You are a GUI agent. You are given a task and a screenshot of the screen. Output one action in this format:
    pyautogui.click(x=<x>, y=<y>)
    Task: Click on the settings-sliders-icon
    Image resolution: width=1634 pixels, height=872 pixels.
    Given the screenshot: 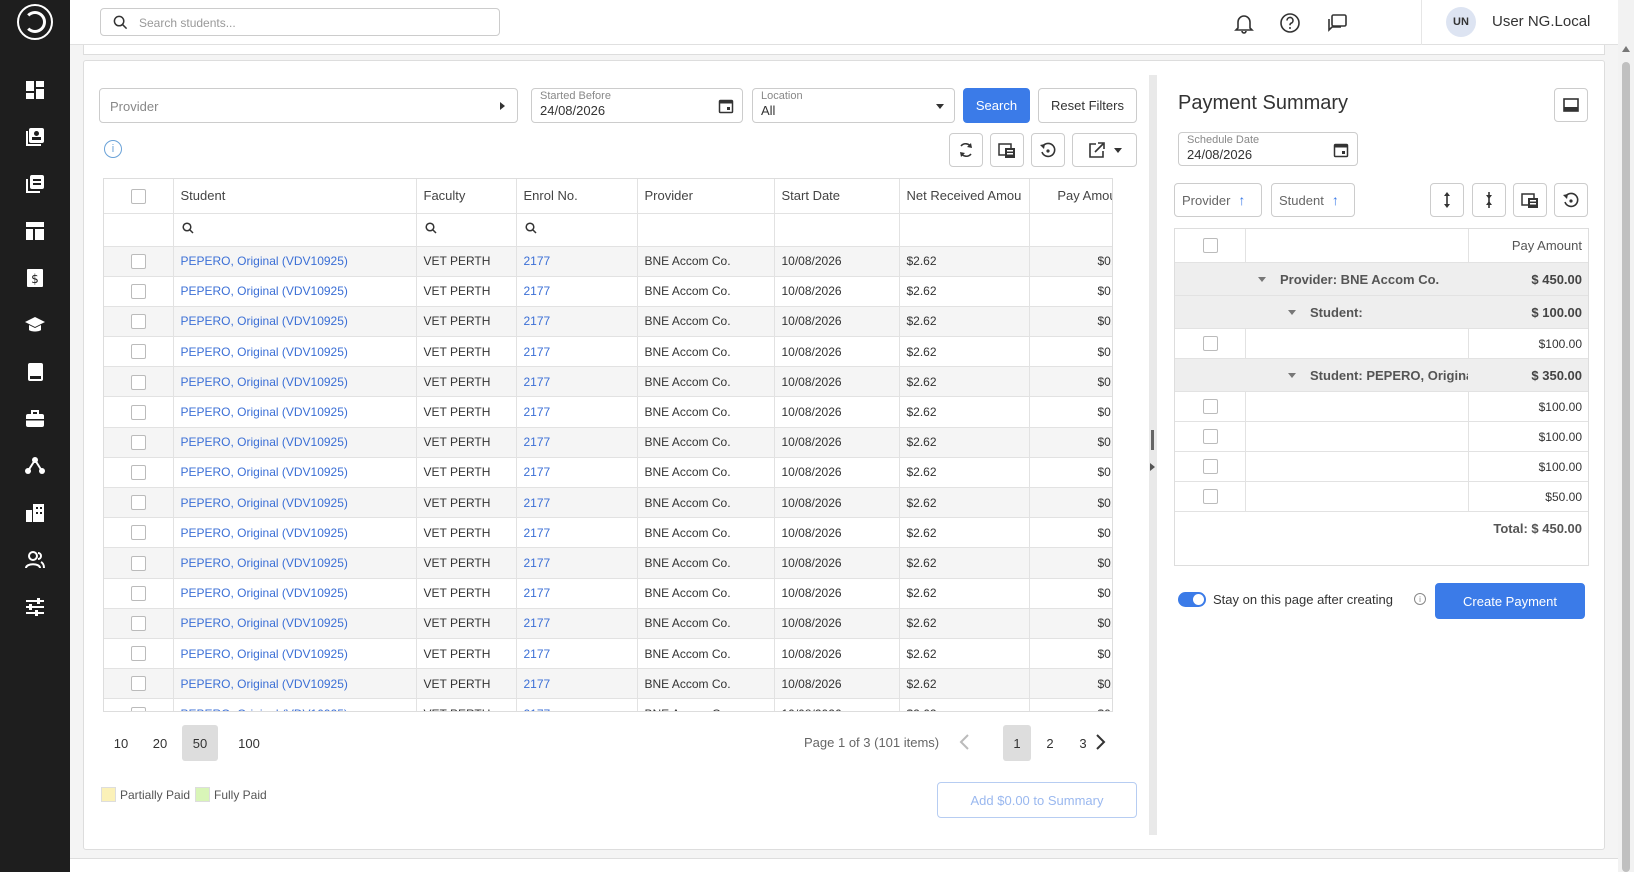 What is the action you would take?
    pyautogui.click(x=35, y=607)
    